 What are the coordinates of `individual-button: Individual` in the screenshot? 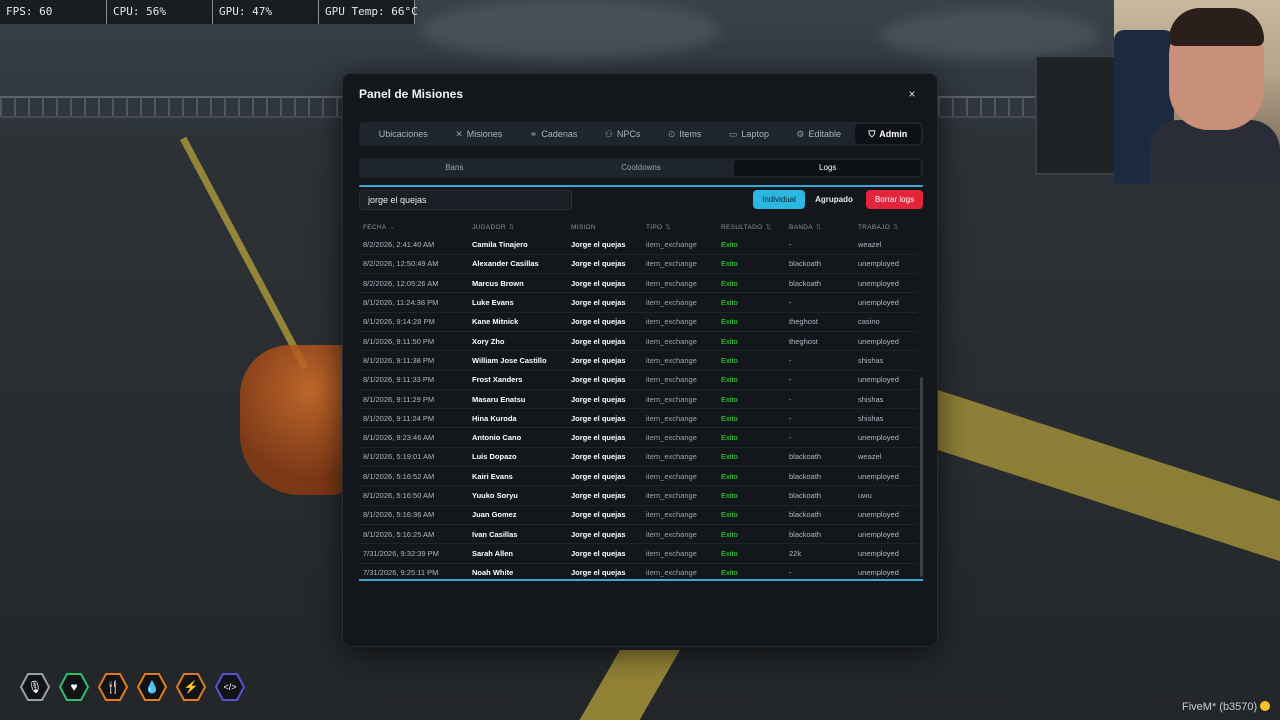 It's located at (779, 199).